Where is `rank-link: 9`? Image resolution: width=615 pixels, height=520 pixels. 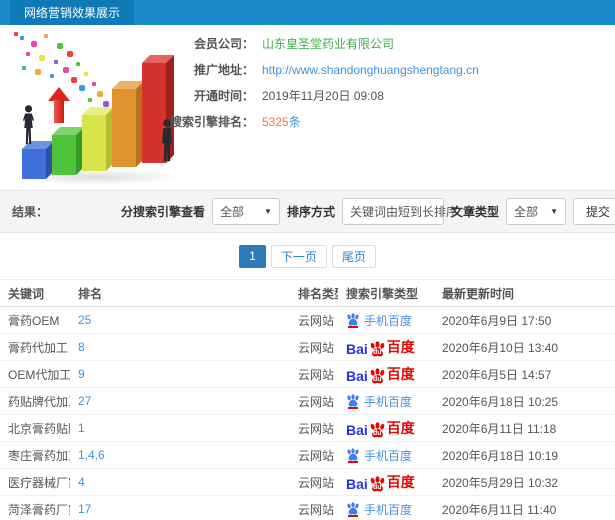
rank-link: 9 is located at coordinates (180, 374).